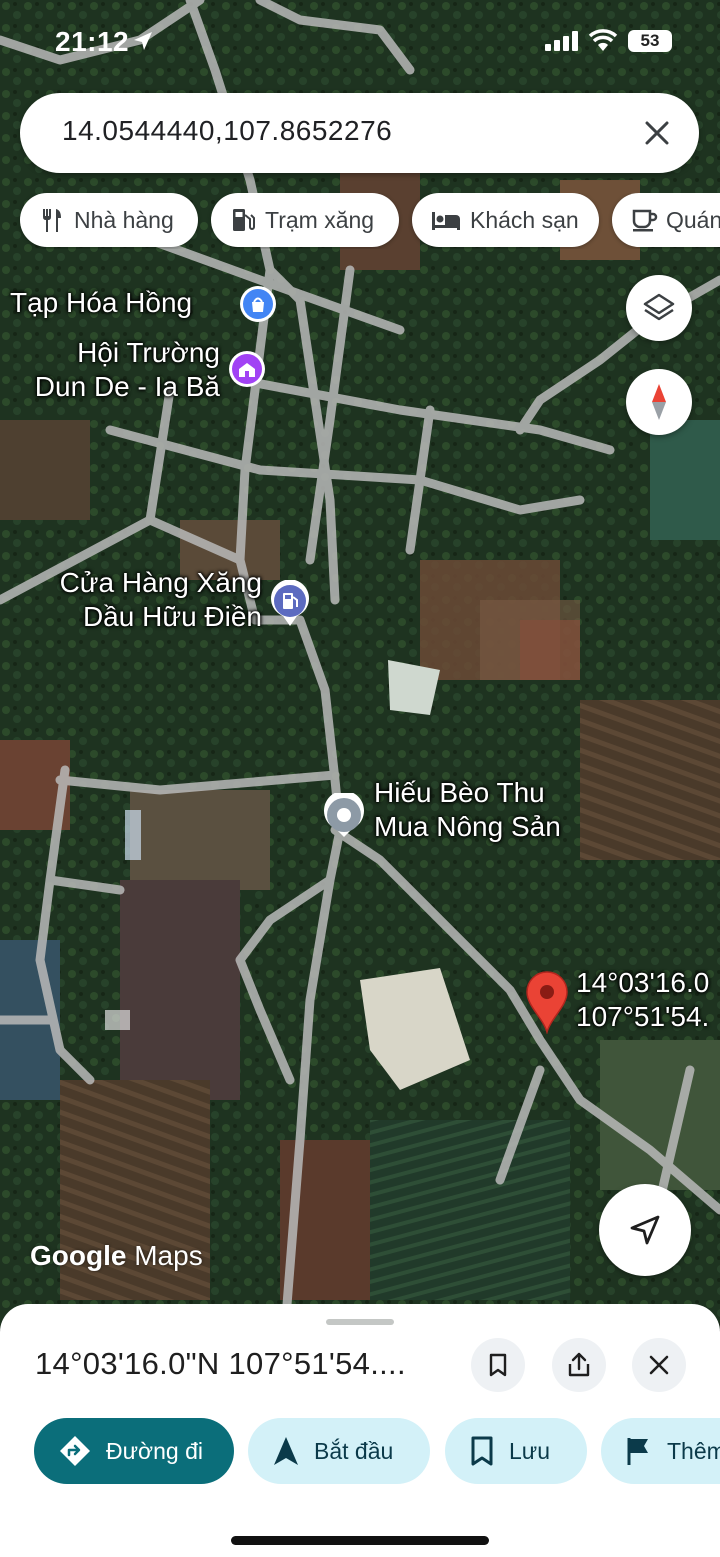  I want to click on attribution-google: Google, so click(78, 1255).